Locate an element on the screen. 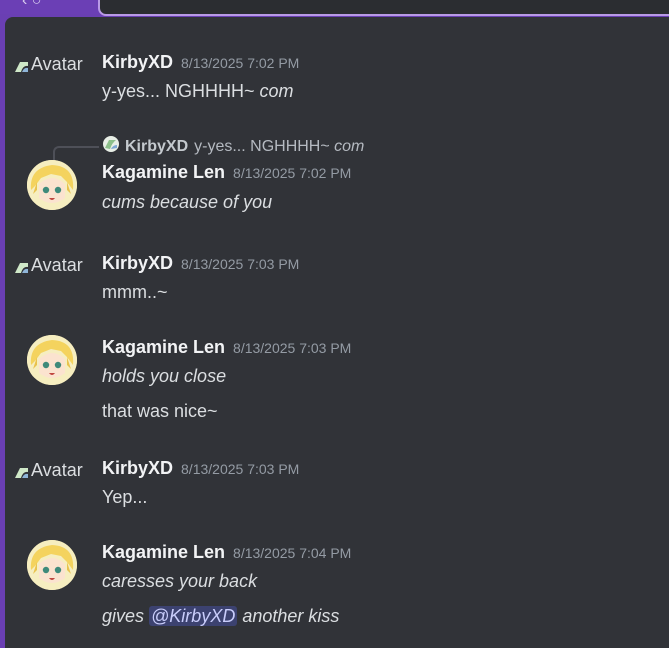  message-text: that was nice~ is located at coordinates (160, 411).